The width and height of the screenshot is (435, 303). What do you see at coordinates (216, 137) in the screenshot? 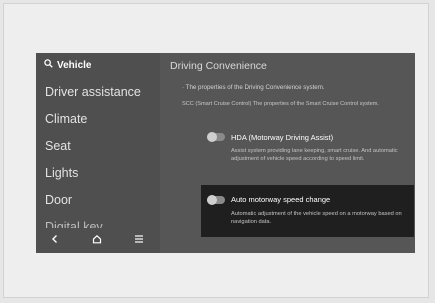
I see `hda-toggle` at bounding box center [216, 137].